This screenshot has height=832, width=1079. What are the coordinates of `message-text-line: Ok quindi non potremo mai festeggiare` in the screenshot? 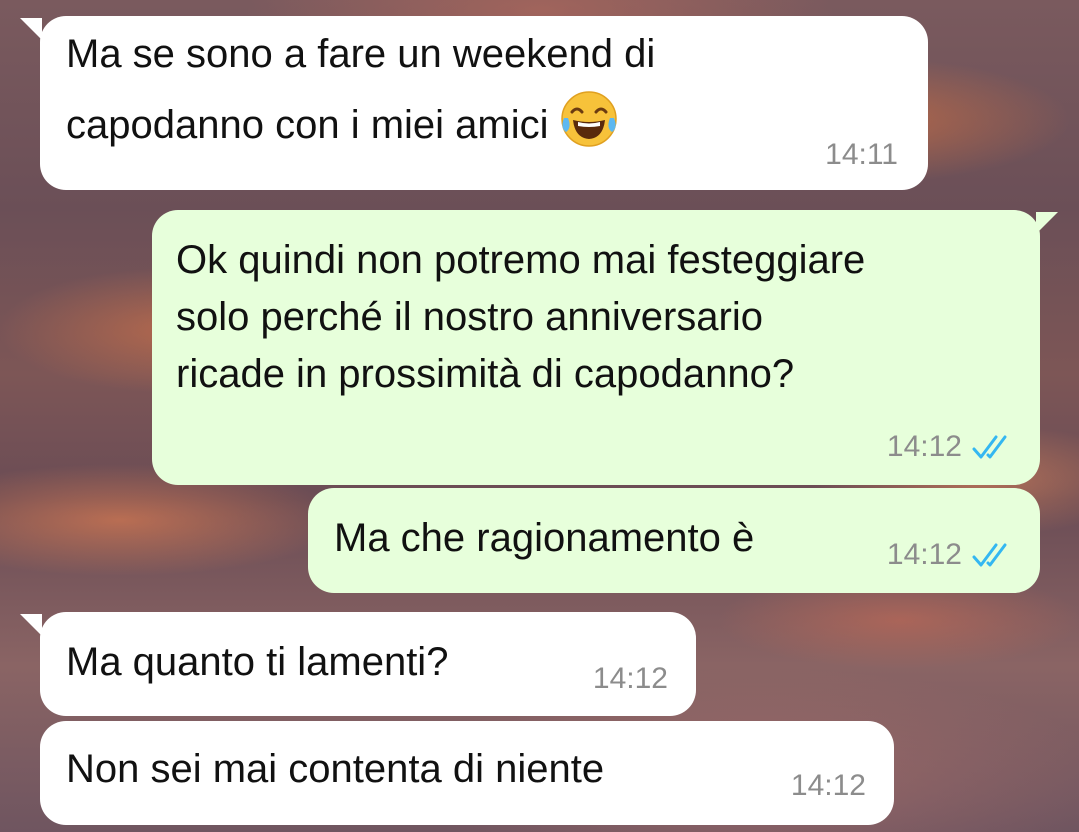 It's located at (521, 260).